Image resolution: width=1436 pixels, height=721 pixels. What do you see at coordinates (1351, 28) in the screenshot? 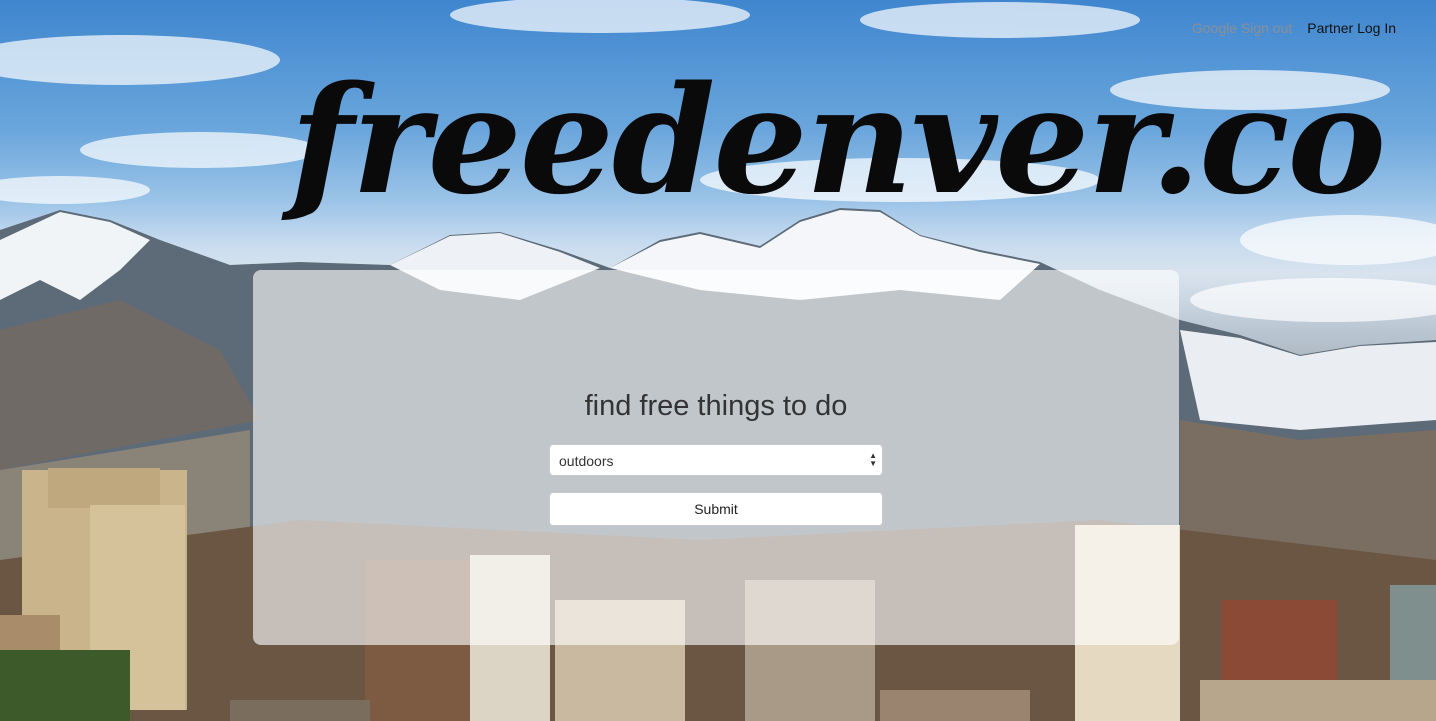
I see `partner-login-link: Partner Log In` at bounding box center [1351, 28].